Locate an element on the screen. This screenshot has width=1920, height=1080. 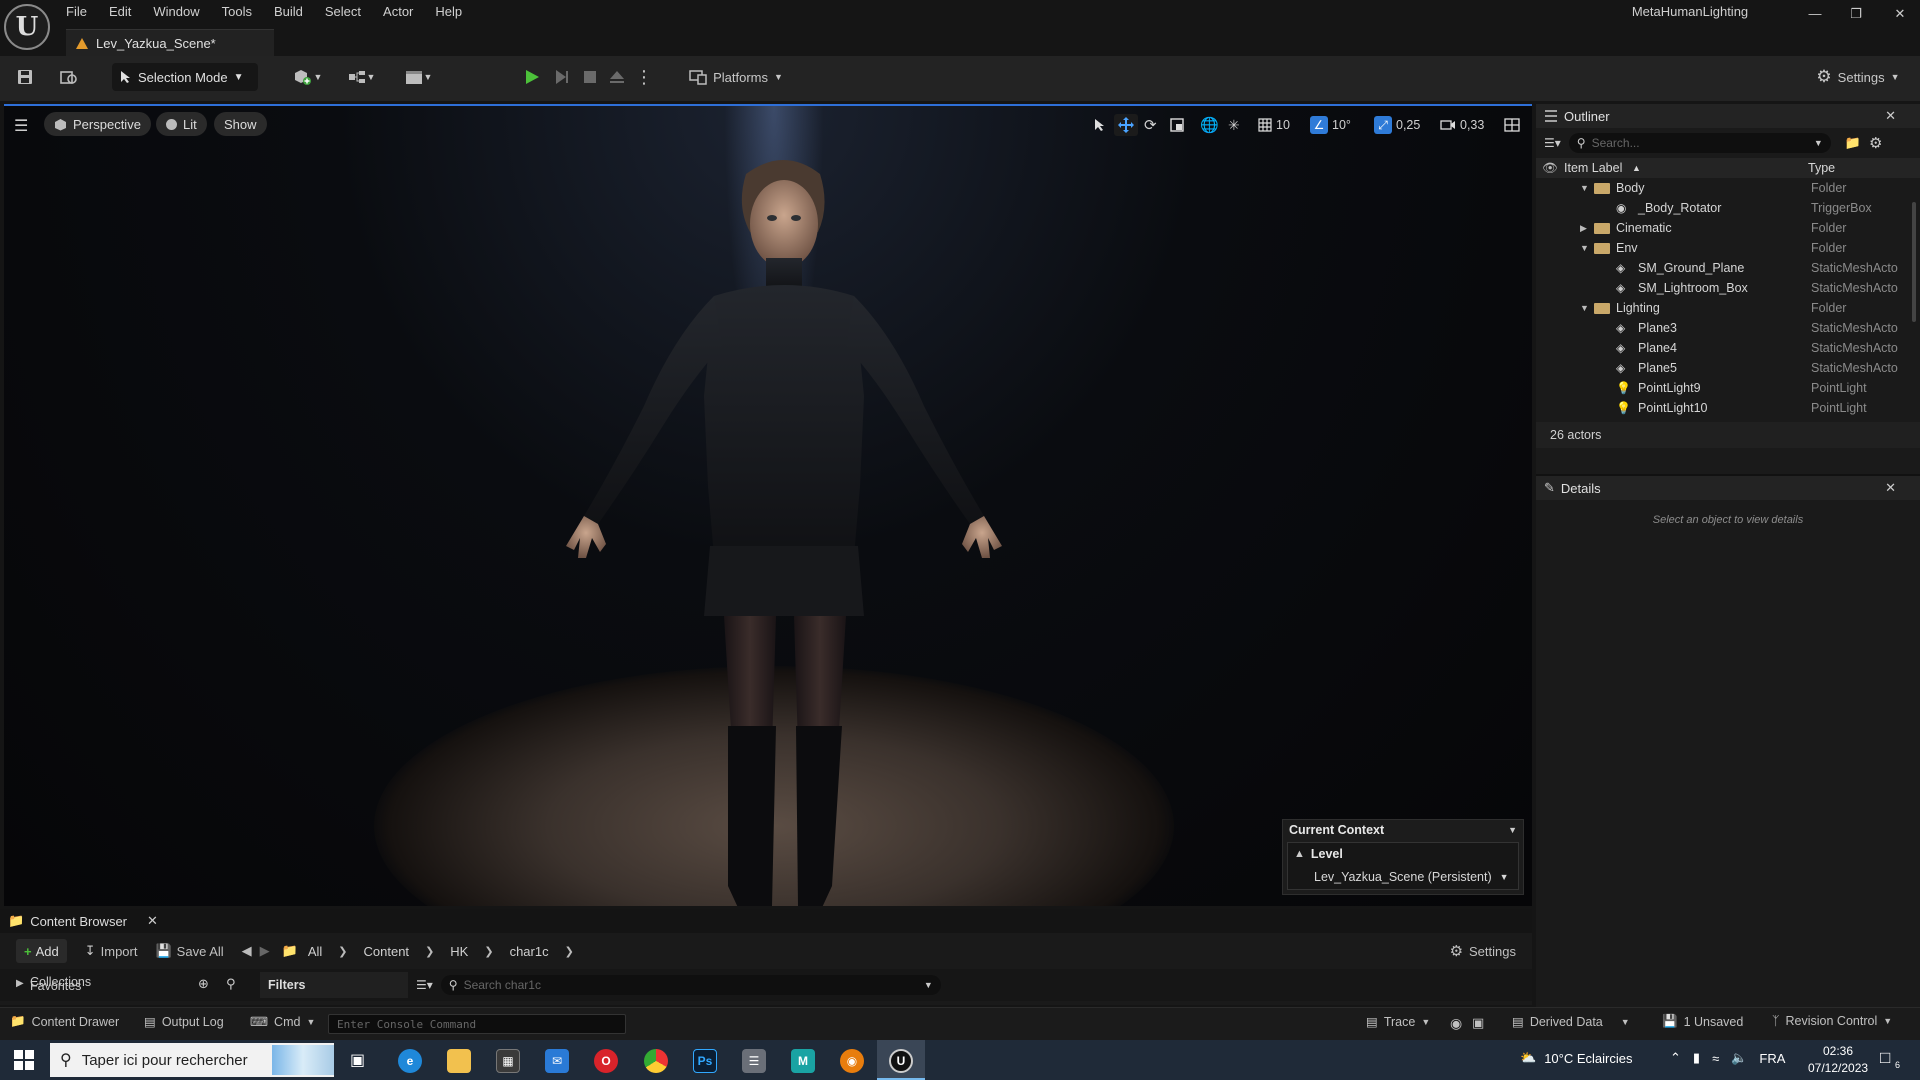
menu-item-tools: Tools is located at coordinates (237, 13).